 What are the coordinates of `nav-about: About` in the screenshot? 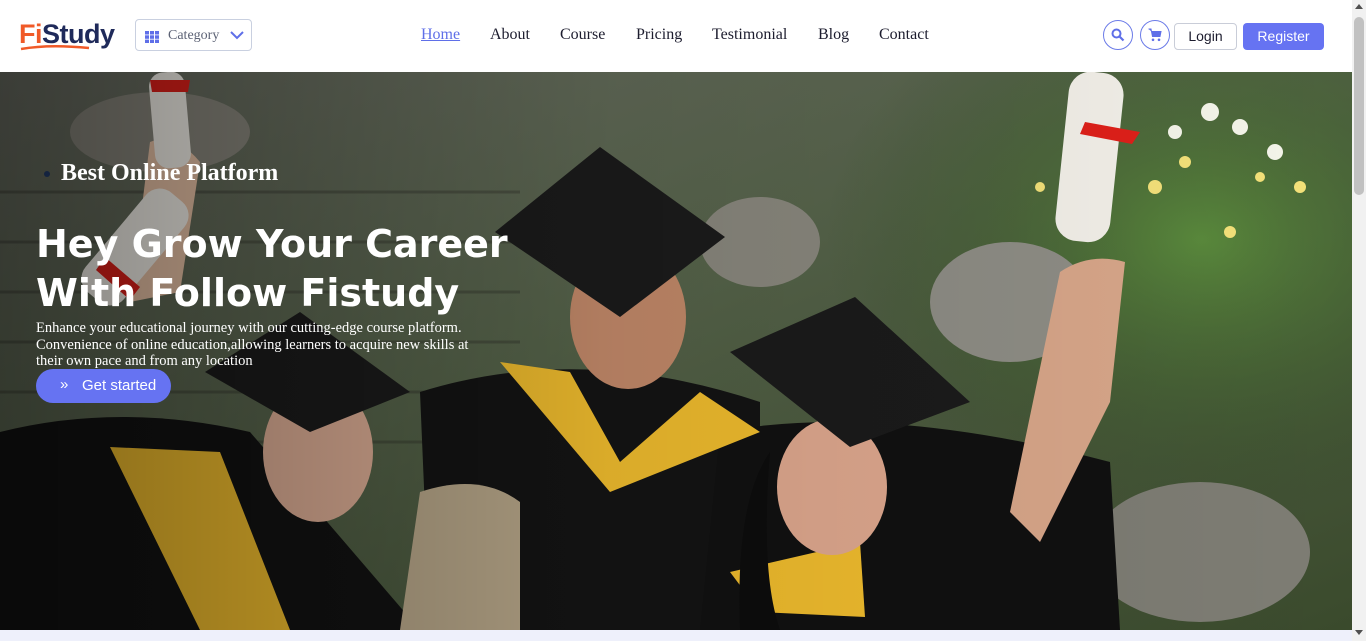 It's located at (510, 35).